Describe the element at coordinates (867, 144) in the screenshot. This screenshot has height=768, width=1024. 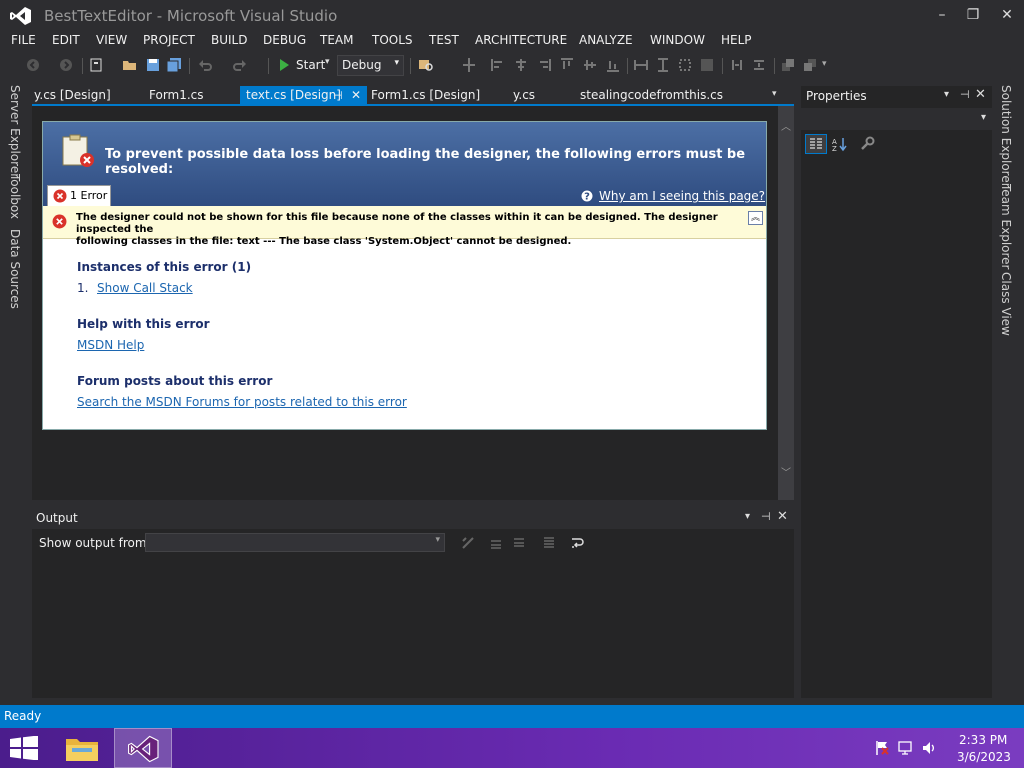
I see `property-pages-wrench-icon` at that location.